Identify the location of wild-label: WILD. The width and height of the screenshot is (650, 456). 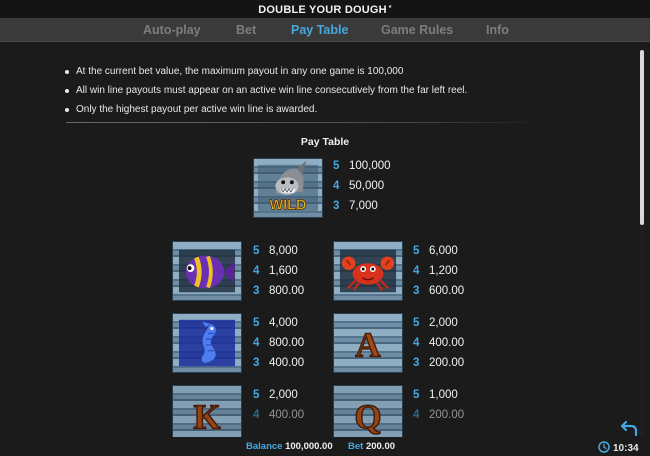
(287, 205).